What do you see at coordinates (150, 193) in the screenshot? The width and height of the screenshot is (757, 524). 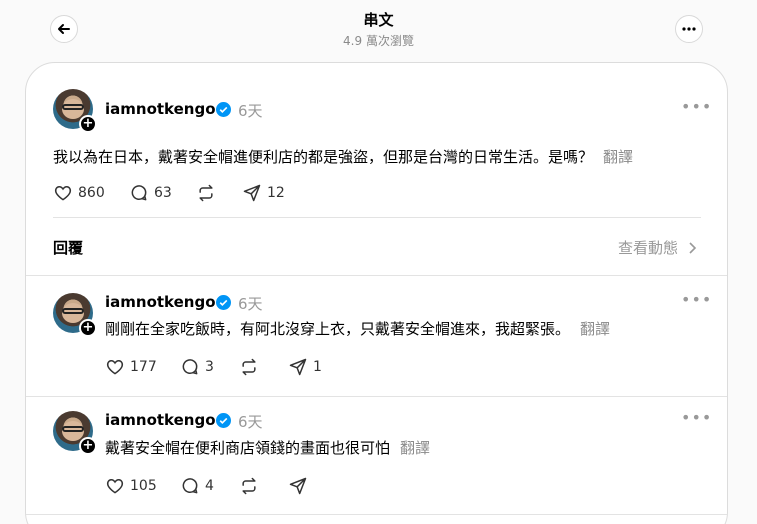 I see `reply-button: 63` at bounding box center [150, 193].